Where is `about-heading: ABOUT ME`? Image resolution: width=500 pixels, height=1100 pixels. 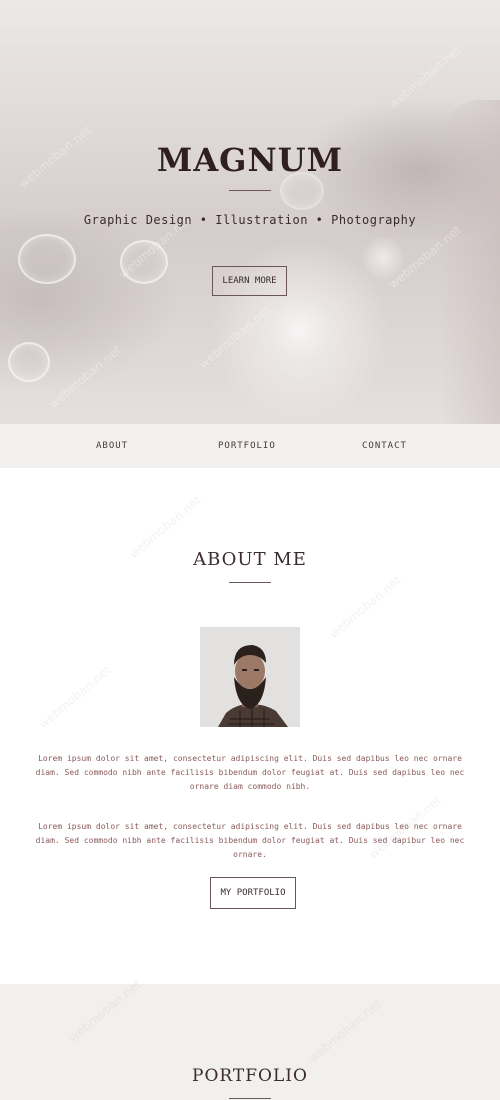
about-heading: ABOUT ME is located at coordinates (250, 559).